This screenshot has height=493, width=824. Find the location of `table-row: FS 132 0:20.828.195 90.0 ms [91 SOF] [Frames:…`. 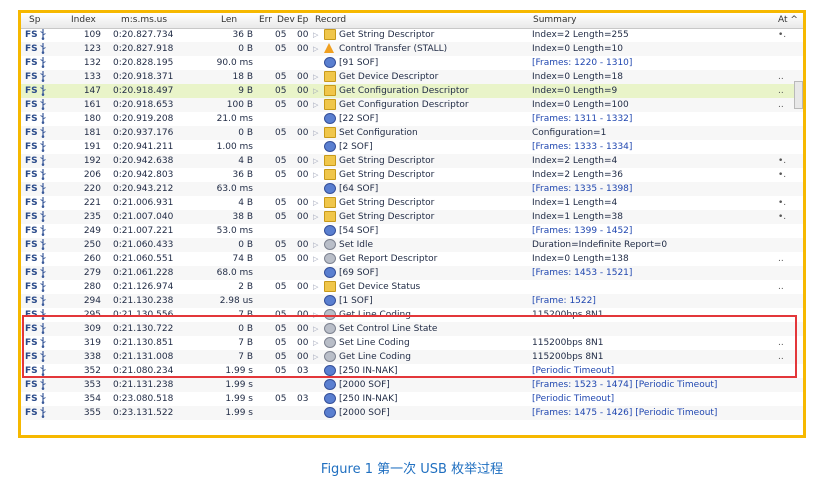

table-row: FS 132 0:20.828.195 90.0 ms [91 SOF] [Frames:… is located at coordinates (412, 63).